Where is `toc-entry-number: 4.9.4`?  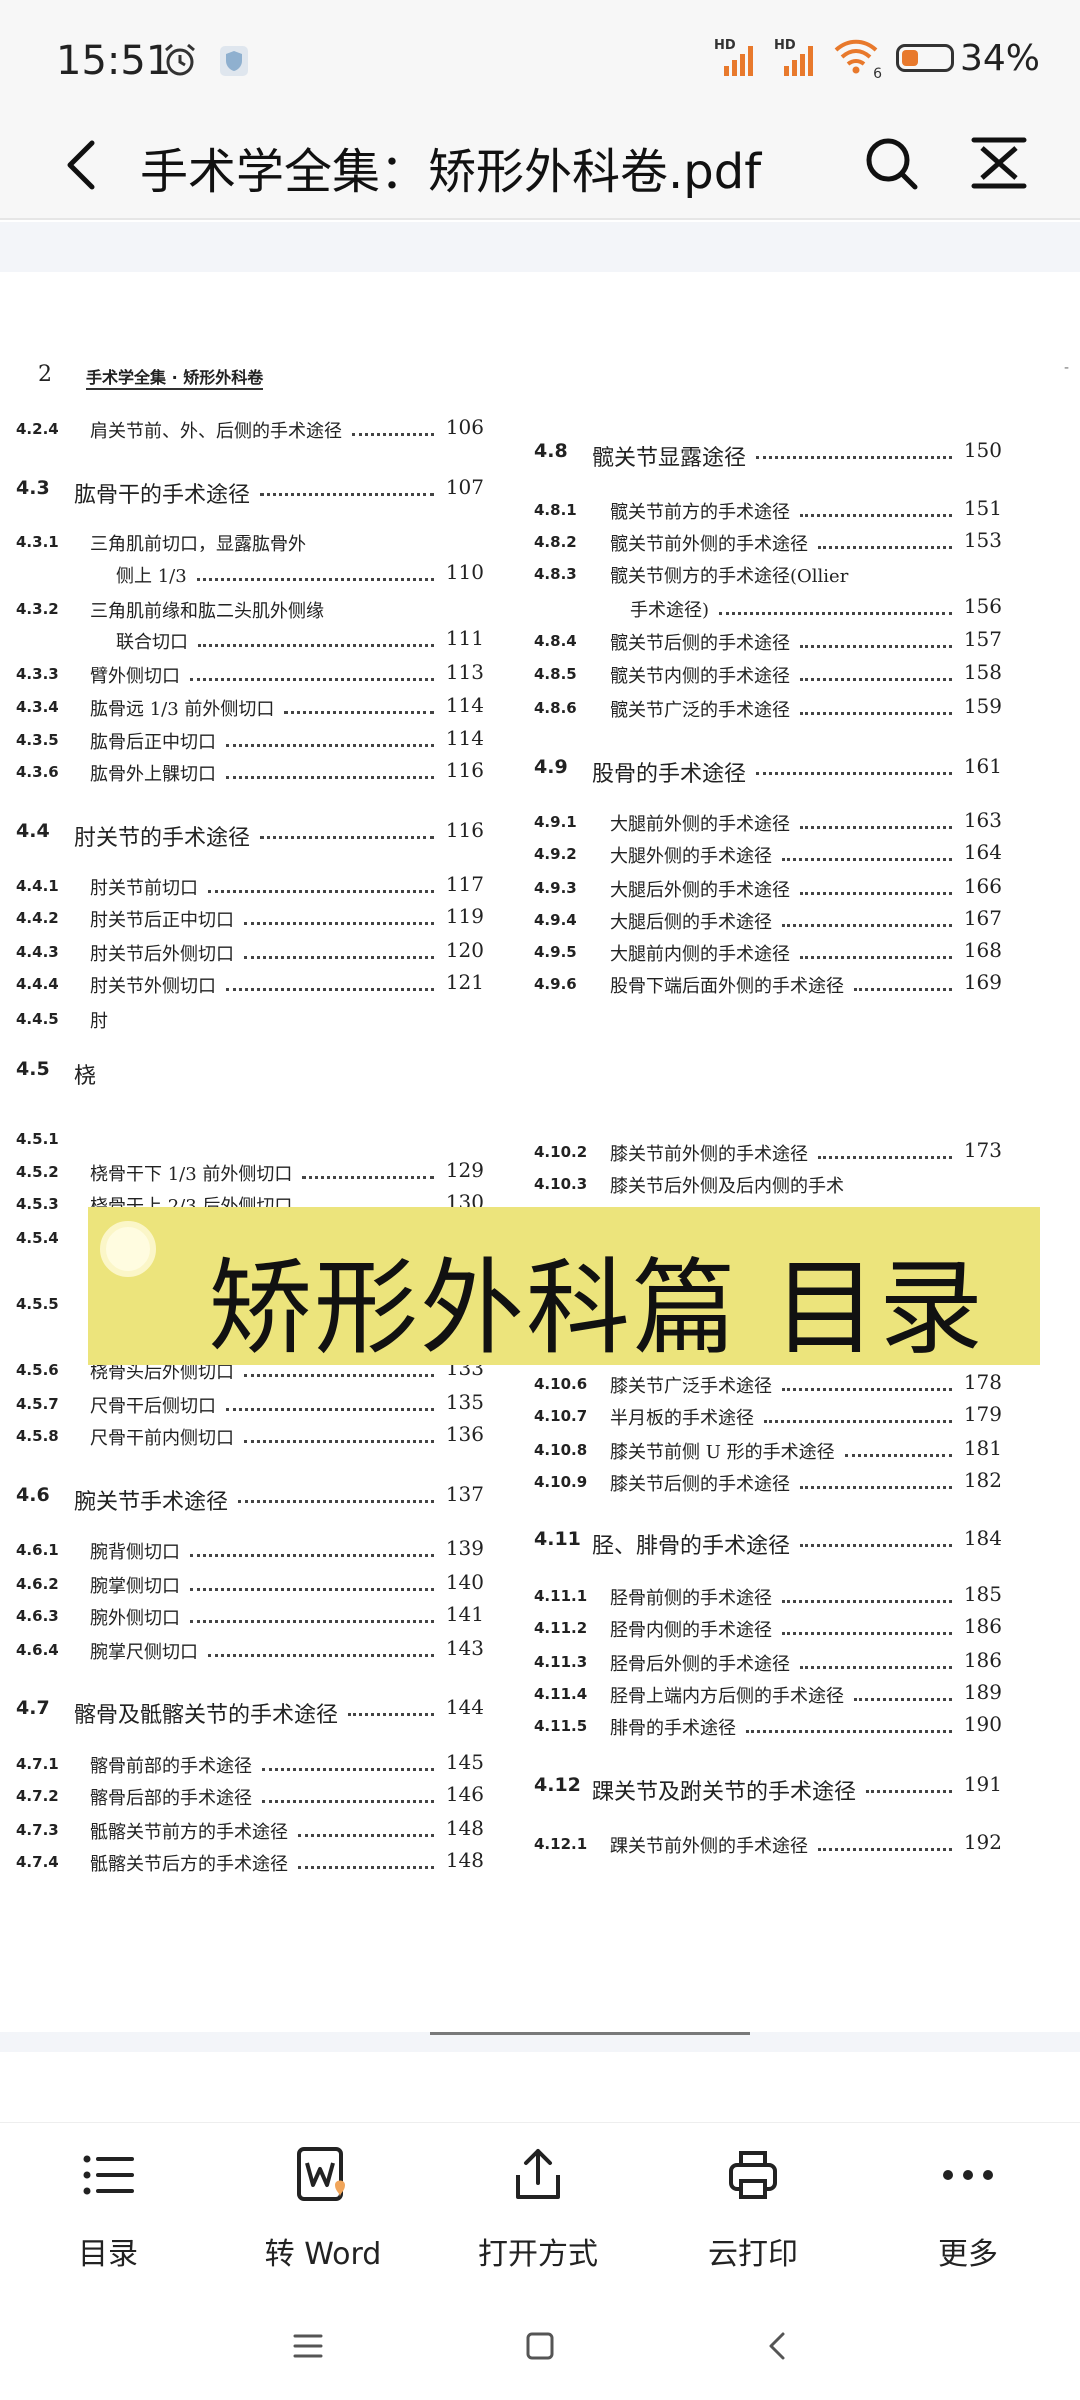 toc-entry-number: 4.9.4 is located at coordinates (555, 920).